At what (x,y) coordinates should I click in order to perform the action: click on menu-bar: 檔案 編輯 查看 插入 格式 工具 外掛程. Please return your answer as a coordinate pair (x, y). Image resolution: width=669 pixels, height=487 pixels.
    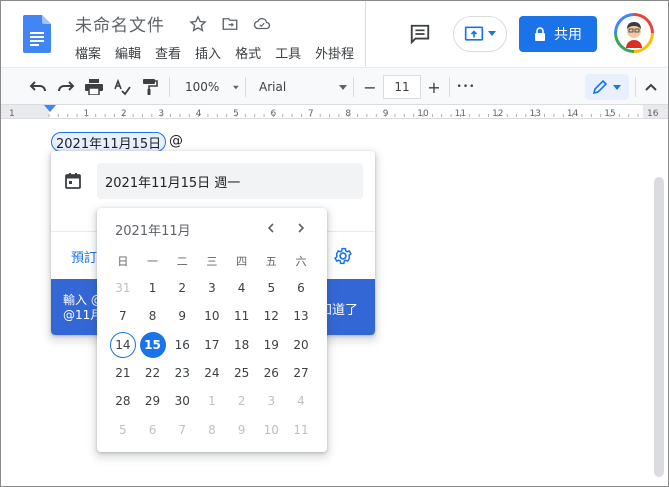
    Looking at the image, I should click on (214, 52).